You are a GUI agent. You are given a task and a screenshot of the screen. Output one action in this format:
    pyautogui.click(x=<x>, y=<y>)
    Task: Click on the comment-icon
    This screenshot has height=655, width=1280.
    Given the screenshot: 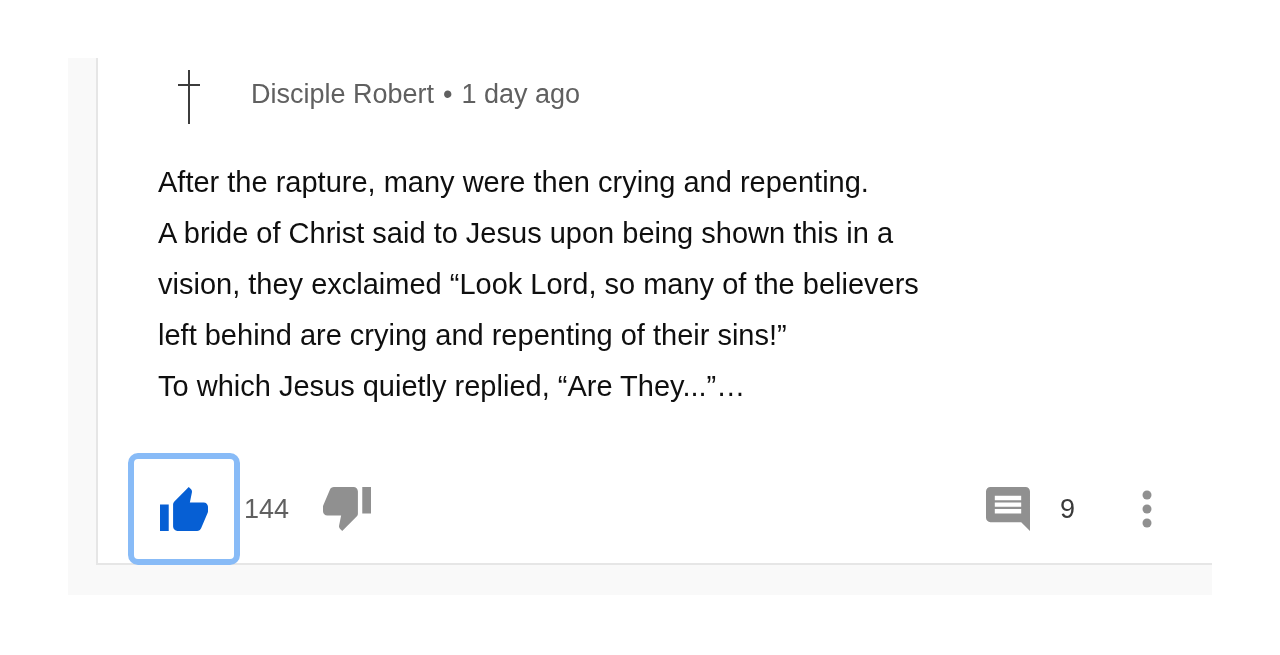 What is the action you would take?
    pyautogui.click(x=1007, y=509)
    